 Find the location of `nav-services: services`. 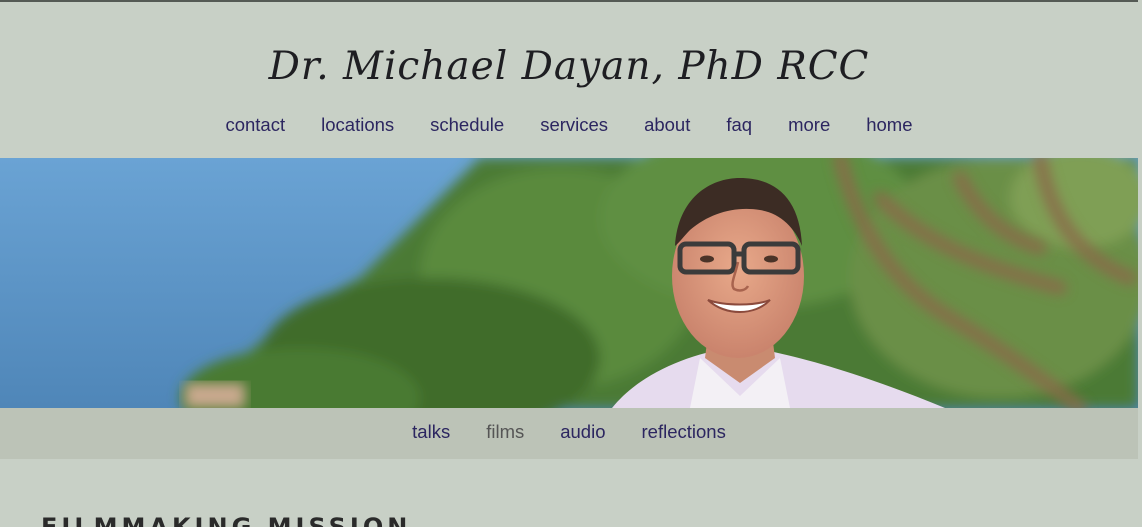

nav-services: services is located at coordinates (574, 125).